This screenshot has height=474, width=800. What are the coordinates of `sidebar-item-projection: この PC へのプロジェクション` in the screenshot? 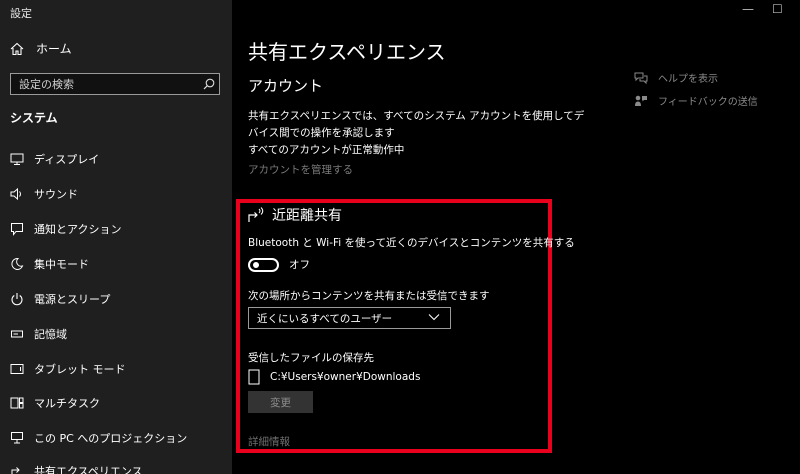 It's located at (98, 438).